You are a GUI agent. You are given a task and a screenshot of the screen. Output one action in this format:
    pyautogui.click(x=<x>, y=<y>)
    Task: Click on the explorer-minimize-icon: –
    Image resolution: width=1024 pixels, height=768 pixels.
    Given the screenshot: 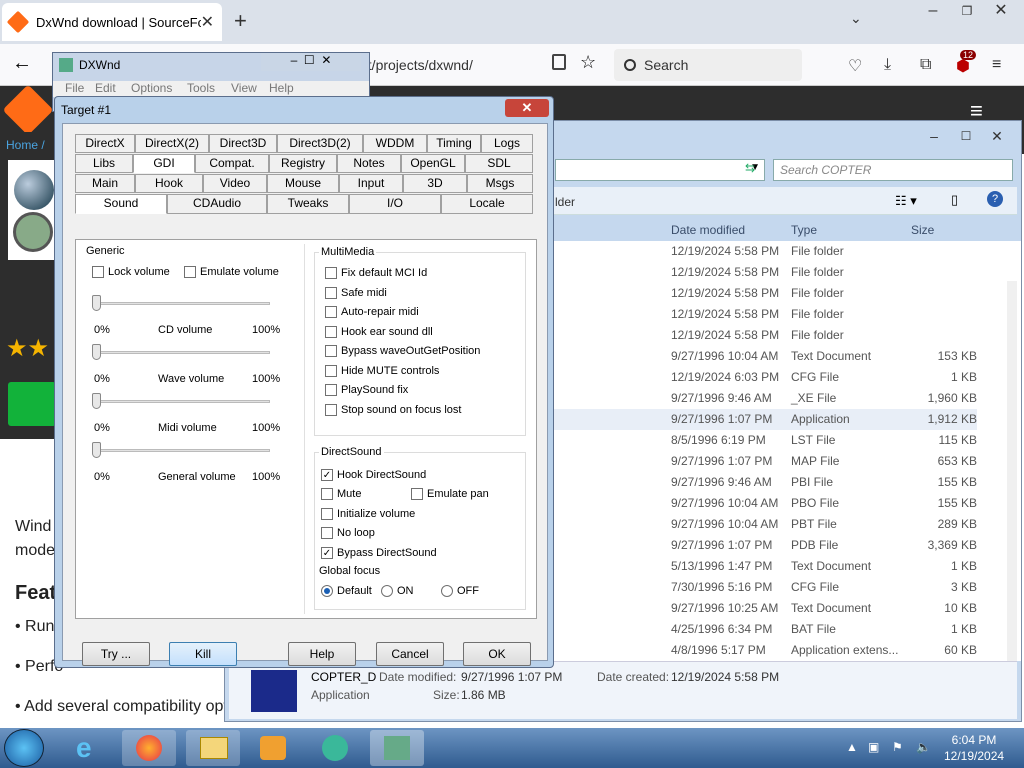 What is the action you would take?
    pyautogui.click(x=934, y=136)
    